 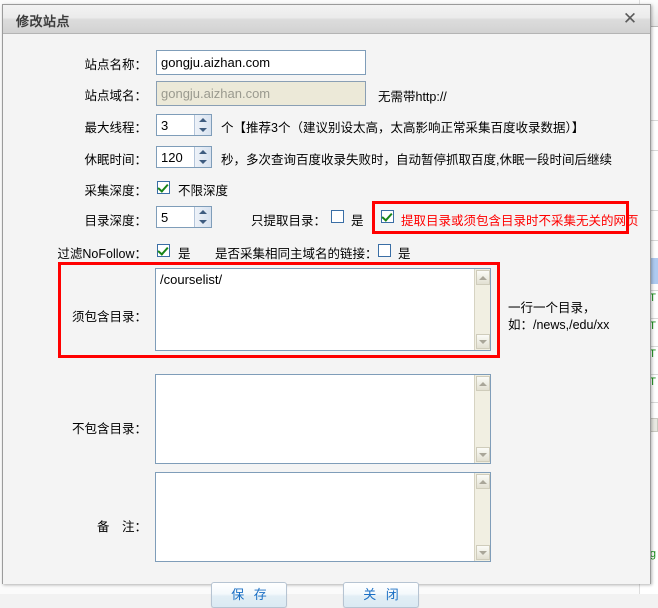 I want to click on max-thread-input, so click(x=176, y=125).